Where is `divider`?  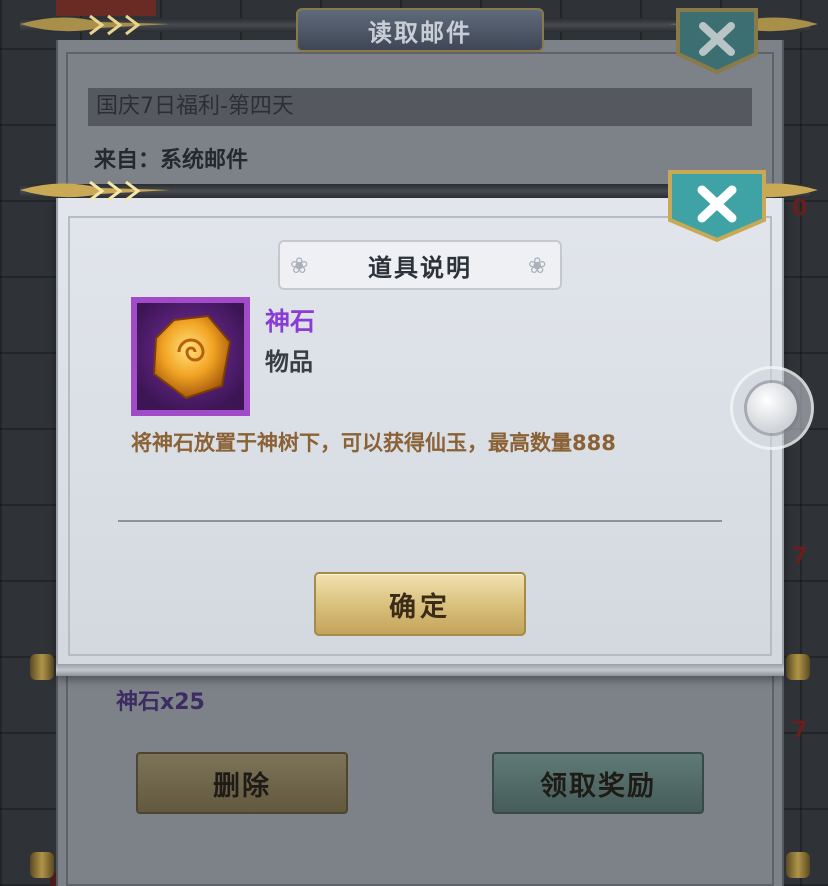
divider is located at coordinates (420, 521).